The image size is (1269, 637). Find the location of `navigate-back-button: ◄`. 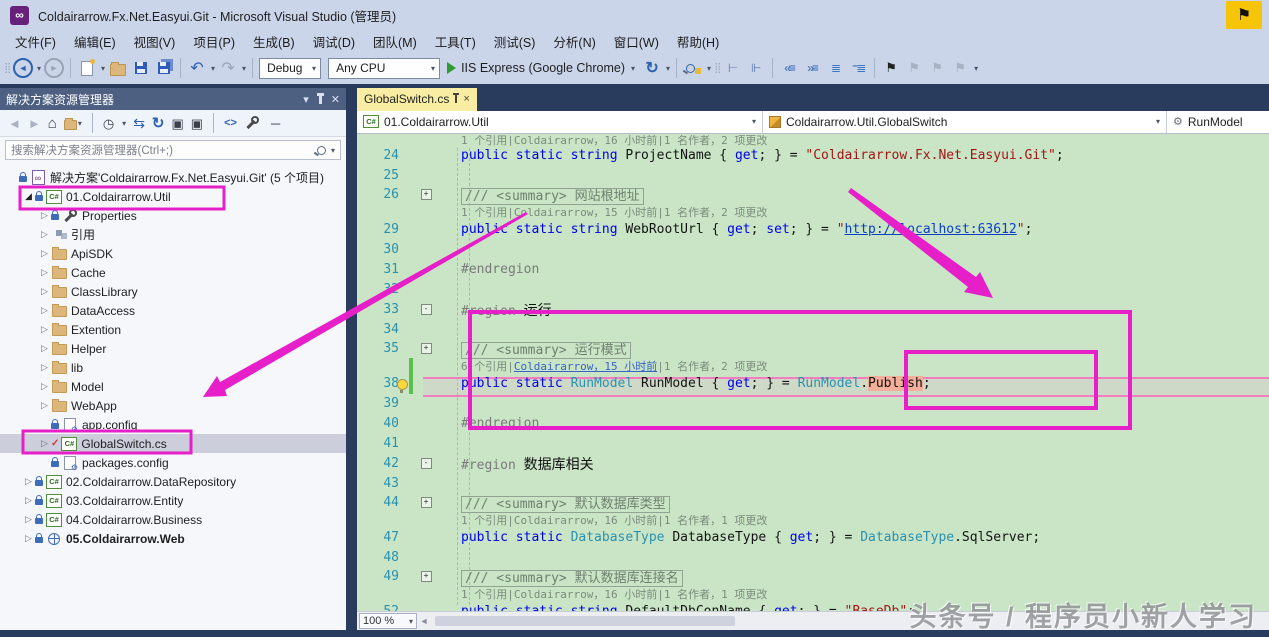

navigate-back-button: ◄ is located at coordinates (23, 68).